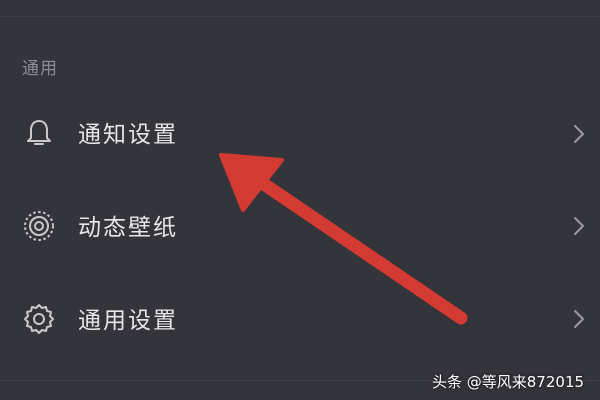 This screenshot has height=400, width=600. Describe the element at coordinates (39, 226) in the screenshot. I see `live-wallpaper-icon` at that location.